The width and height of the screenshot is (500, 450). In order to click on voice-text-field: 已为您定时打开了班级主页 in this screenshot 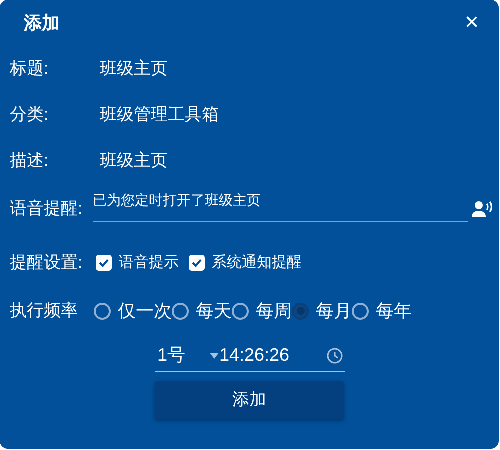, I will do `click(280, 205)`.